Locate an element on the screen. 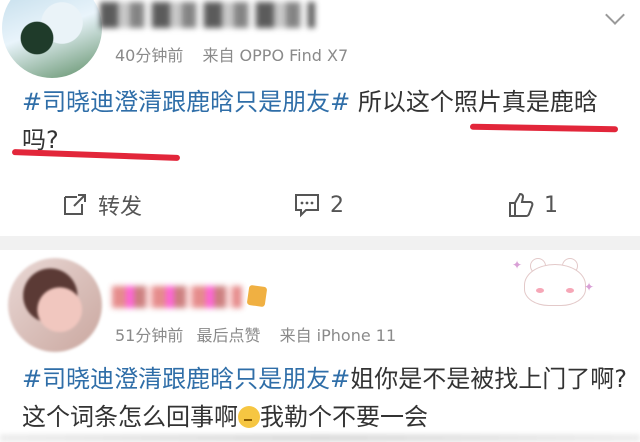  comment-button: 2 is located at coordinates (319, 205).